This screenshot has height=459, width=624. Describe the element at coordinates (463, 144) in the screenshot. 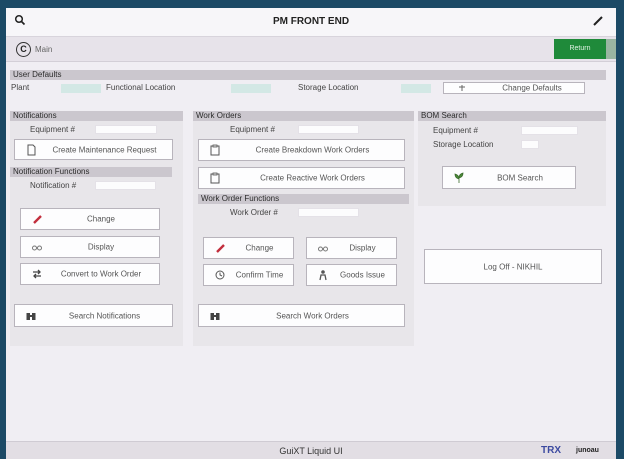

I see `bom-storage-location-label: Storage Location` at that location.